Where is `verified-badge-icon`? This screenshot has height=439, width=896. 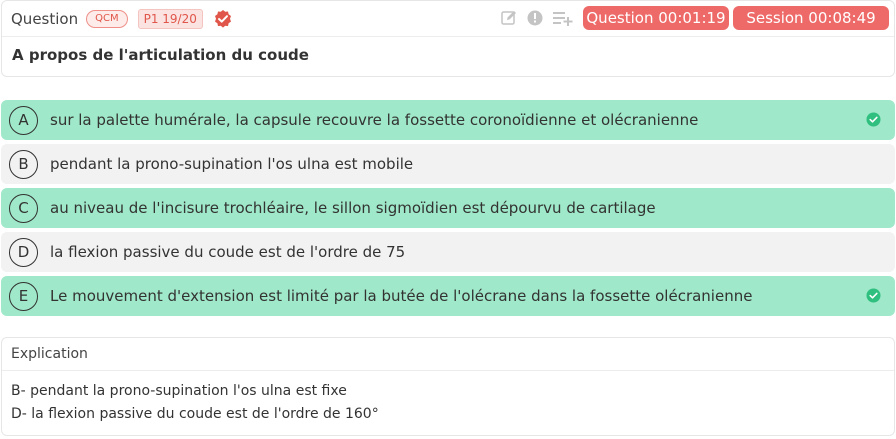
verified-badge-icon is located at coordinates (223, 19).